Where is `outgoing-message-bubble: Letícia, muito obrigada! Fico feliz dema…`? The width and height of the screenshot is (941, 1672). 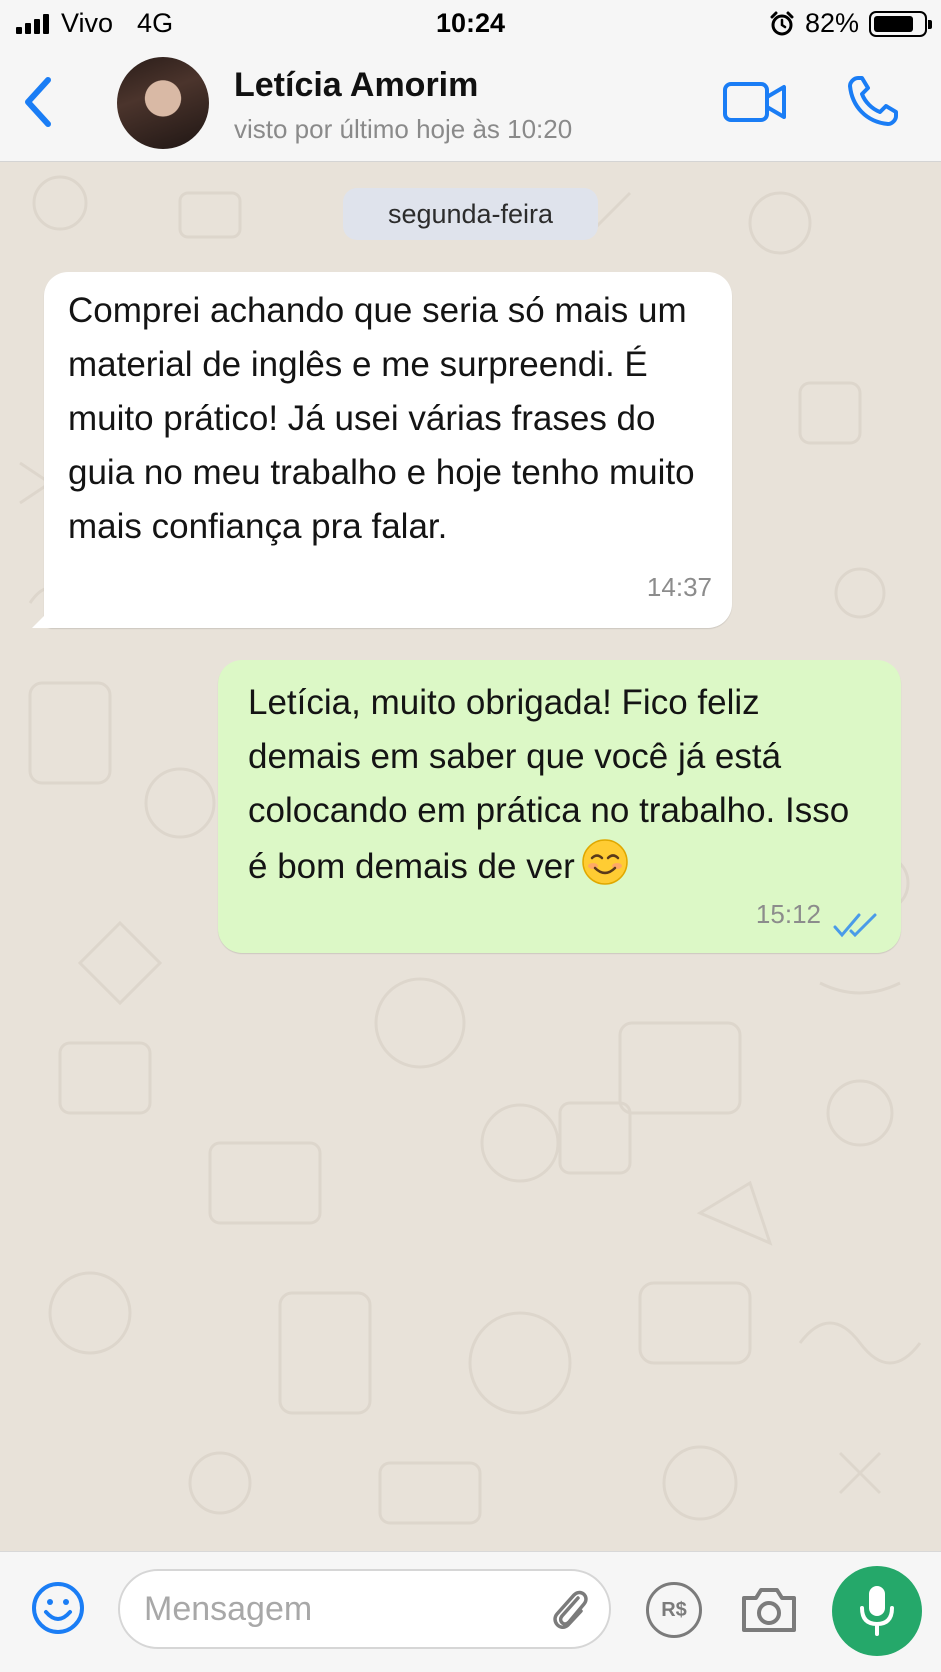 outgoing-message-bubble: Letícia, muito obrigada! Fico feliz dema… is located at coordinates (559, 806).